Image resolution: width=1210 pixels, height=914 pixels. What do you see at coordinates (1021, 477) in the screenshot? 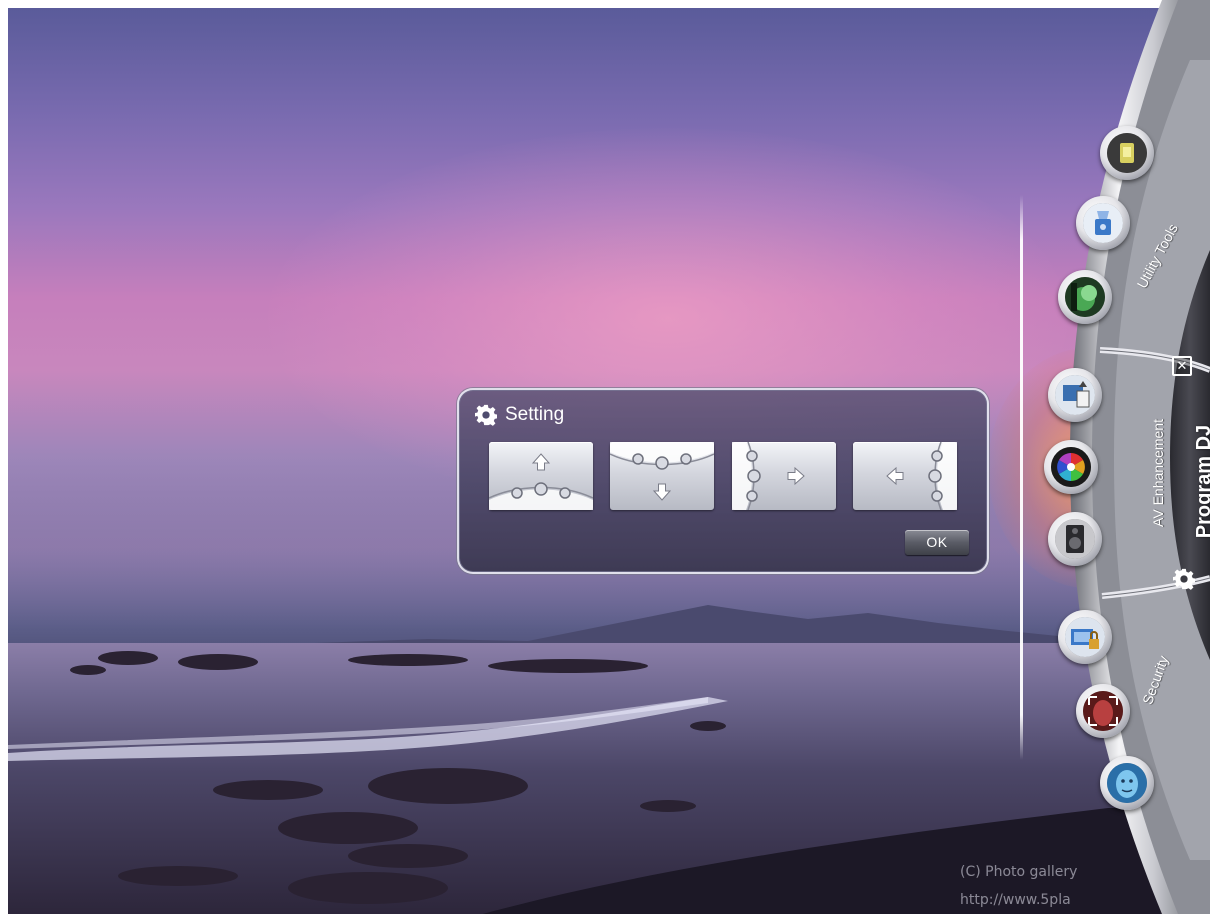
I see `dock-guide-line` at bounding box center [1021, 477].